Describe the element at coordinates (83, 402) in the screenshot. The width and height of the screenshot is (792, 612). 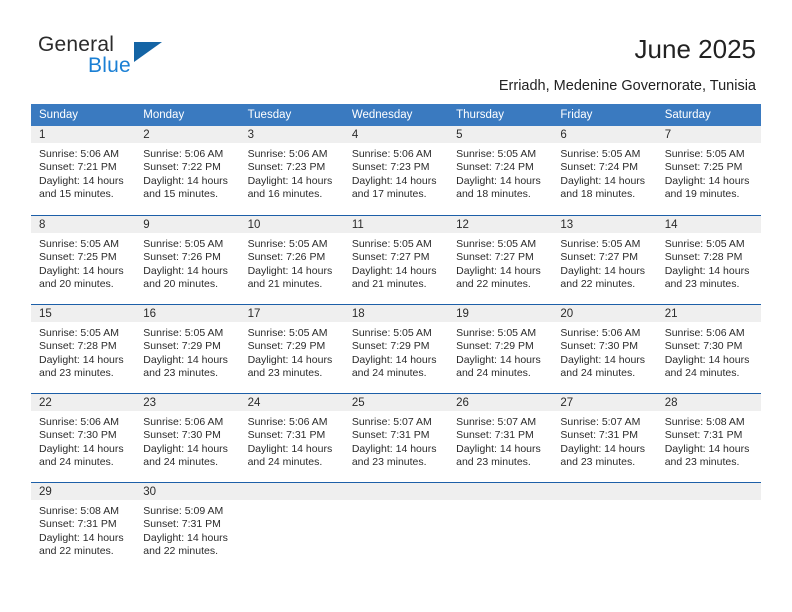
I see `day-number-bar: 22` at that location.